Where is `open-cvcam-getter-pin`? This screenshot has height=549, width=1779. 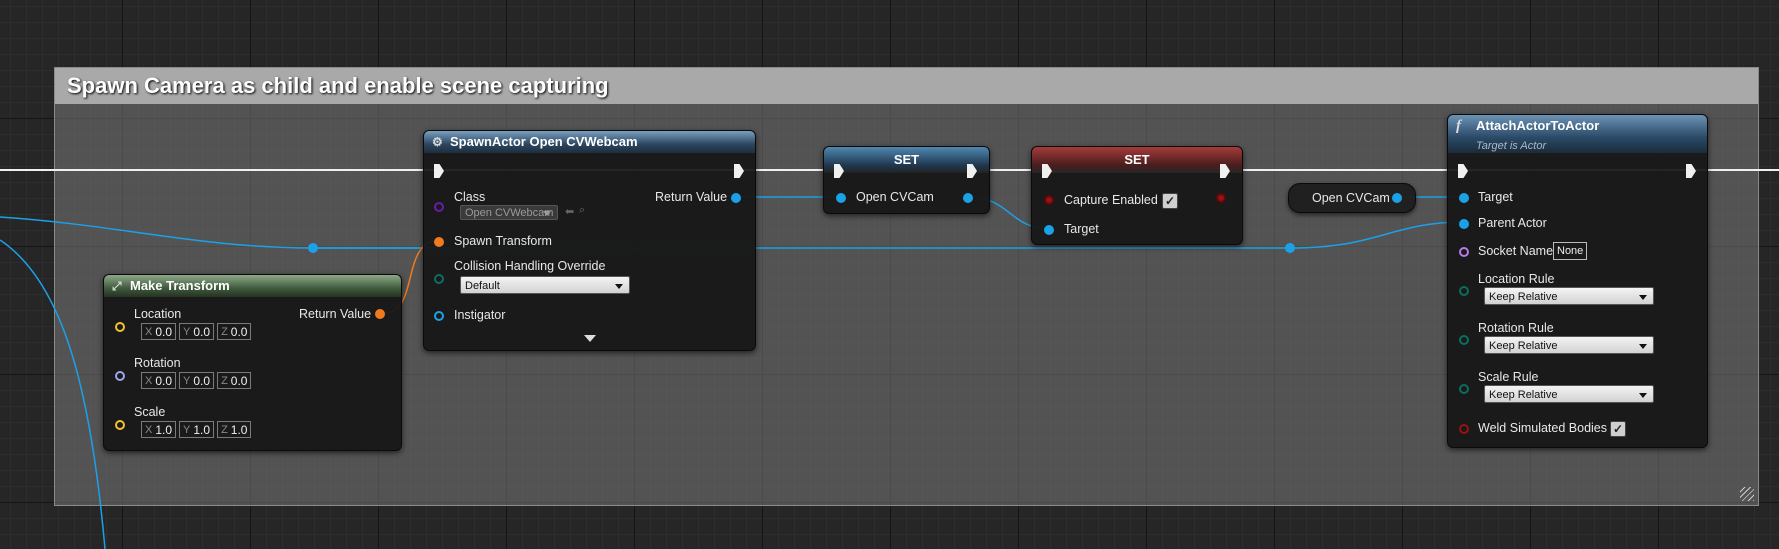 open-cvcam-getter-pin is located at coordinates (1397, 198).